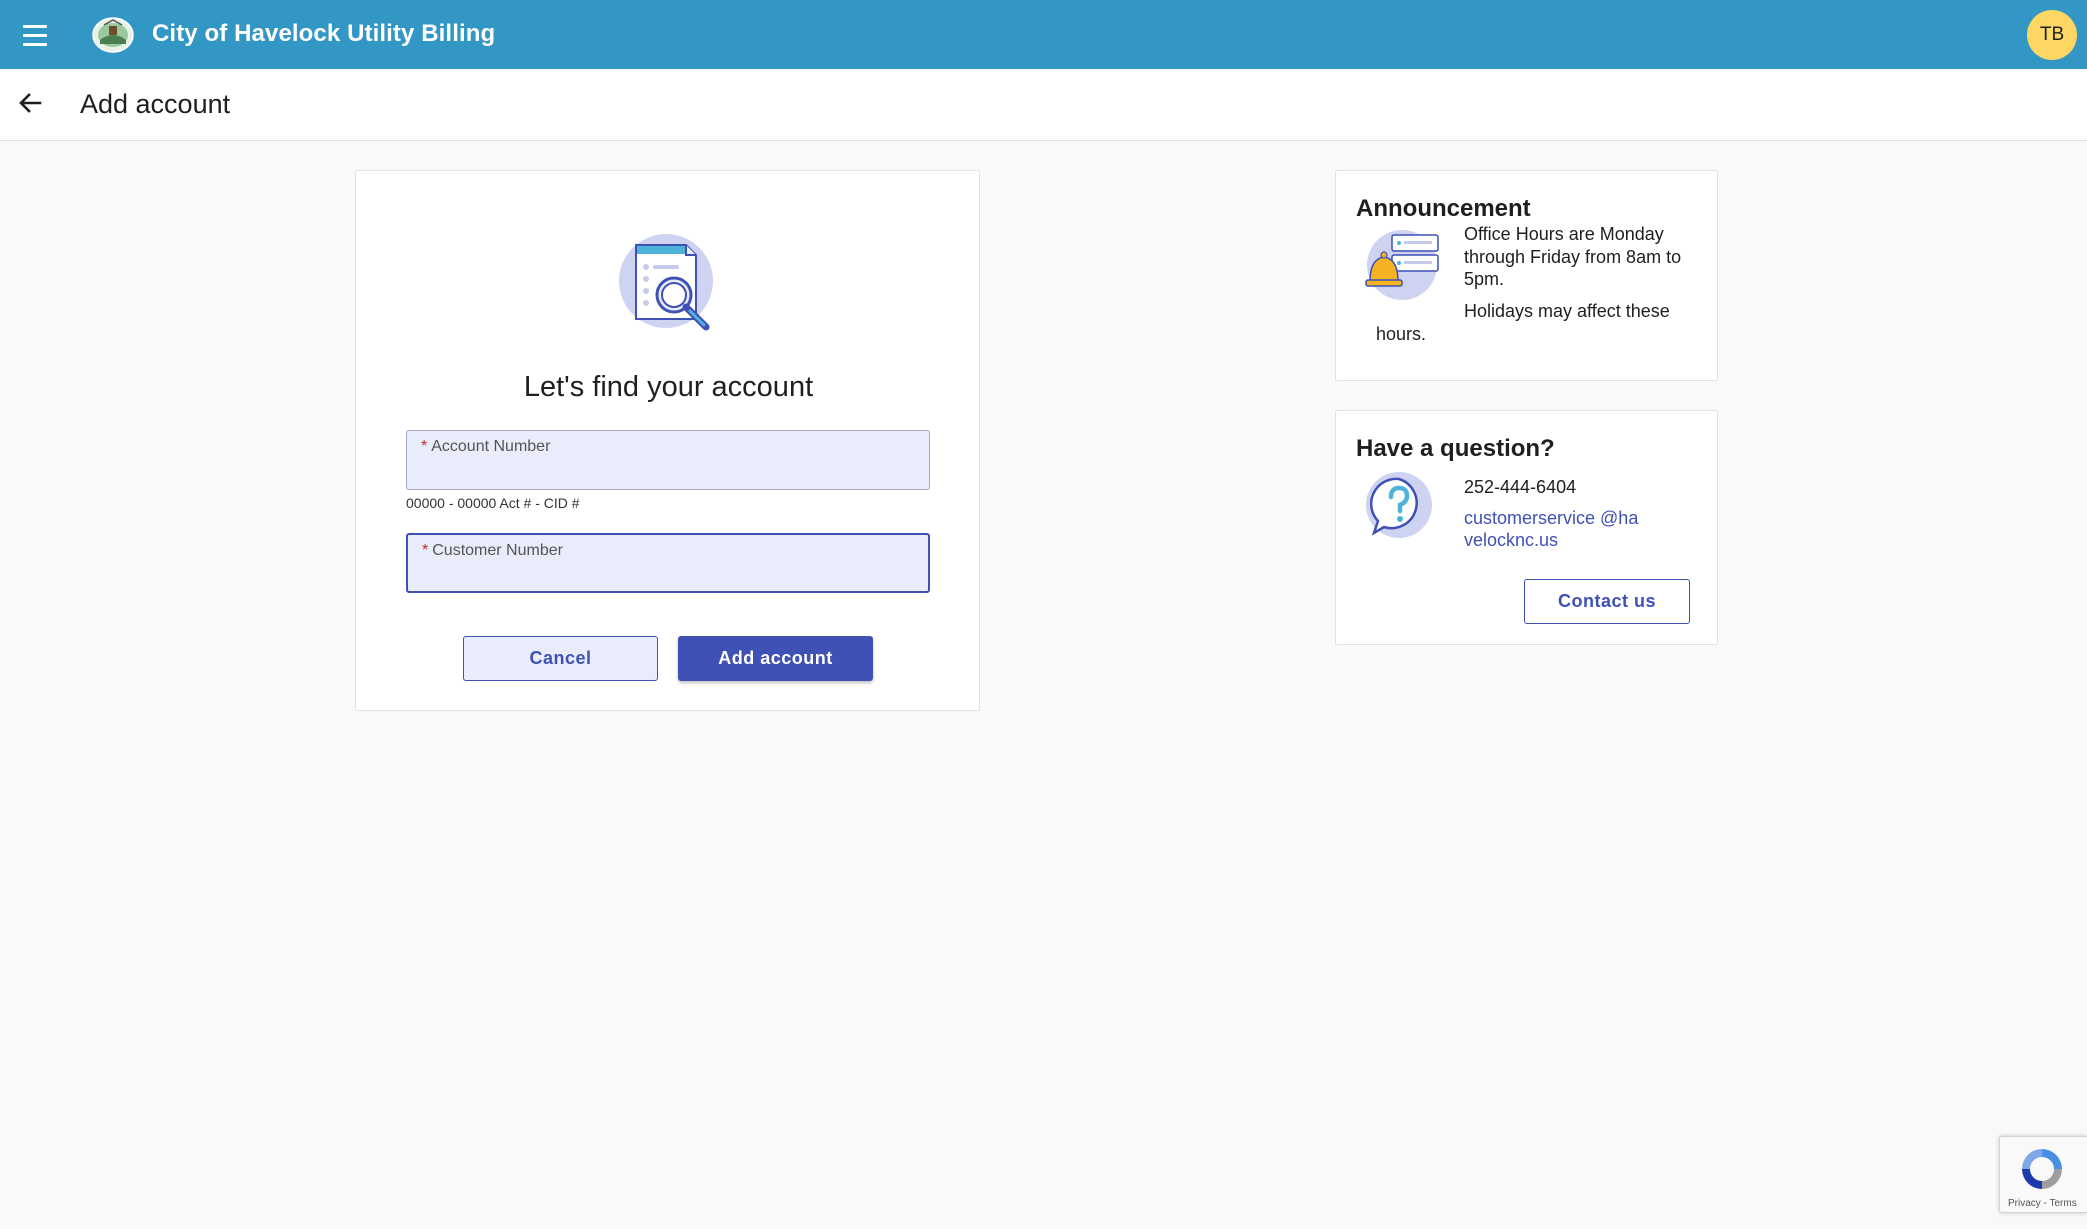 The image size is (2087, 1229). What do you see at coordinates (1043, 105) in the screenshot?
I see `page-header: Add account` at bounding box center [1043, 105].